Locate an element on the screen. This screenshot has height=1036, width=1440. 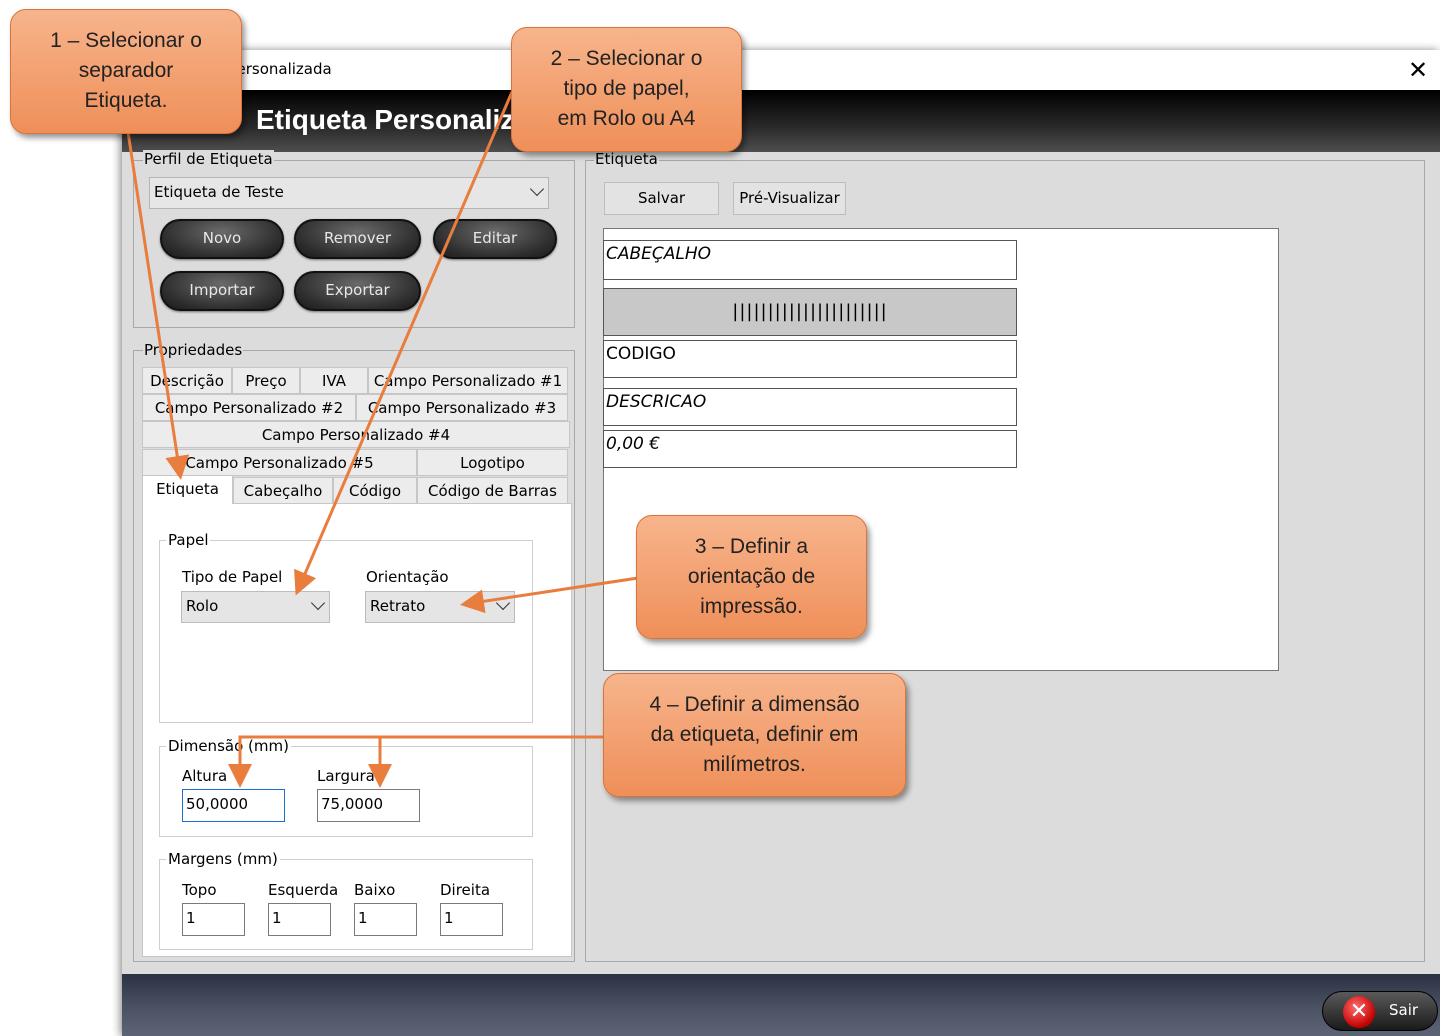
label-group-label: Etiqueta is located at coordinates (626, 159).